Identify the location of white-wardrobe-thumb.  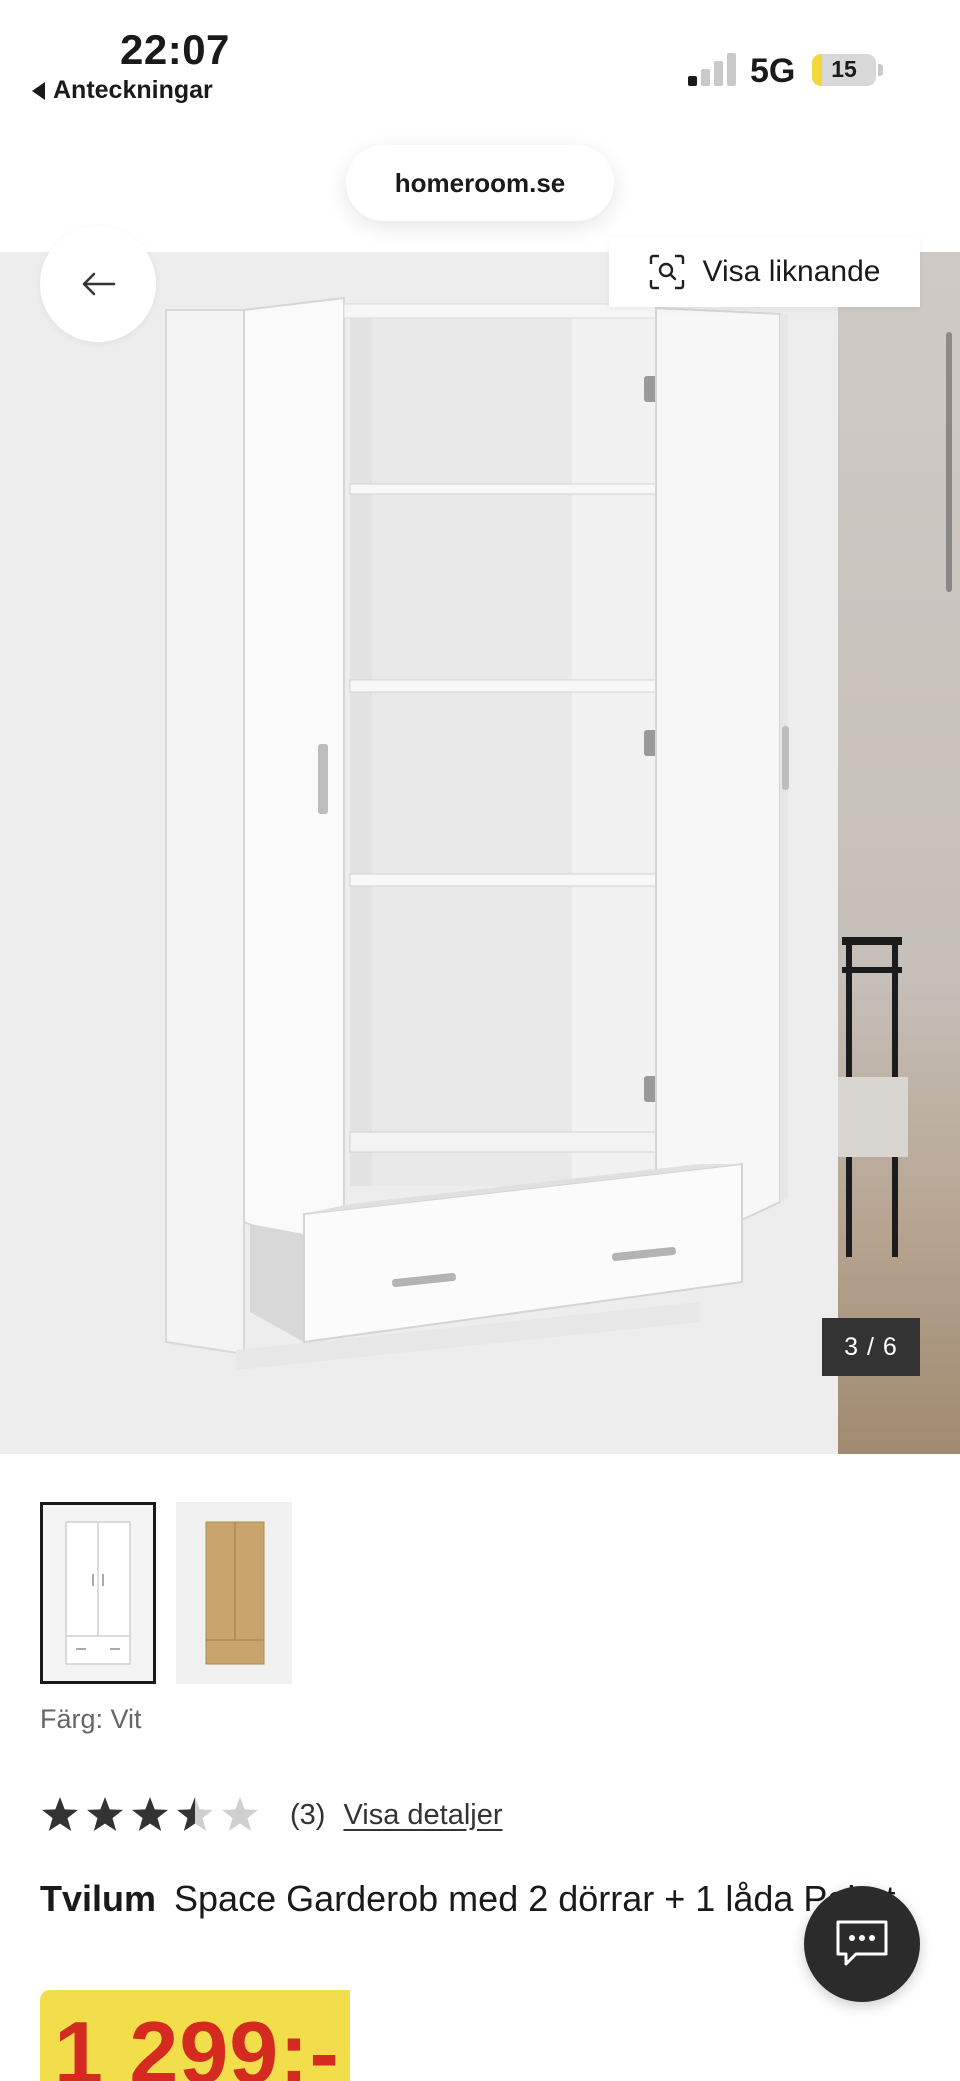
(98, 1593).